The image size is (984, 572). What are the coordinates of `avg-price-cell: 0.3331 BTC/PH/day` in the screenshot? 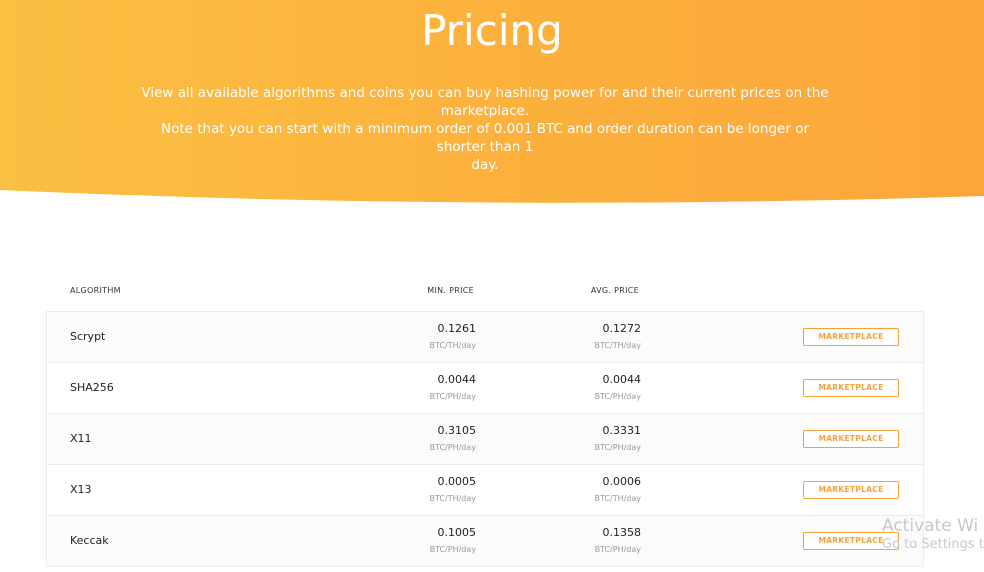 It's located at (596, 438).